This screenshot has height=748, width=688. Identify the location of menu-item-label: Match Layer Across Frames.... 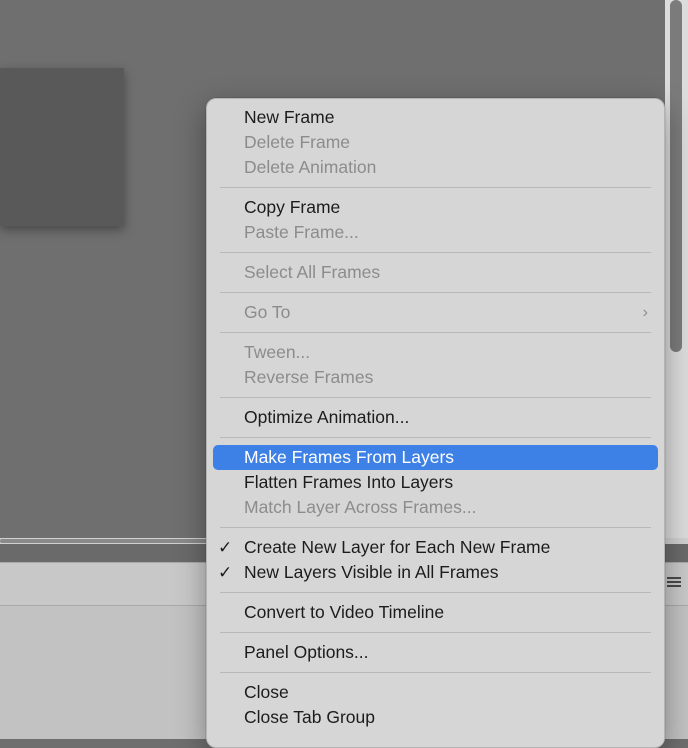
(360, 507).